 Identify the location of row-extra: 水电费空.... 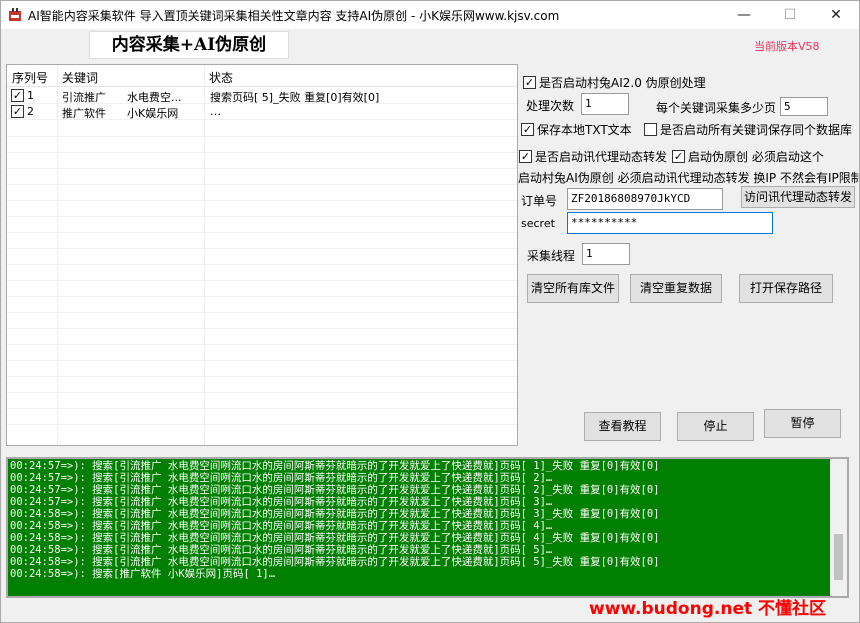
(154, 97).